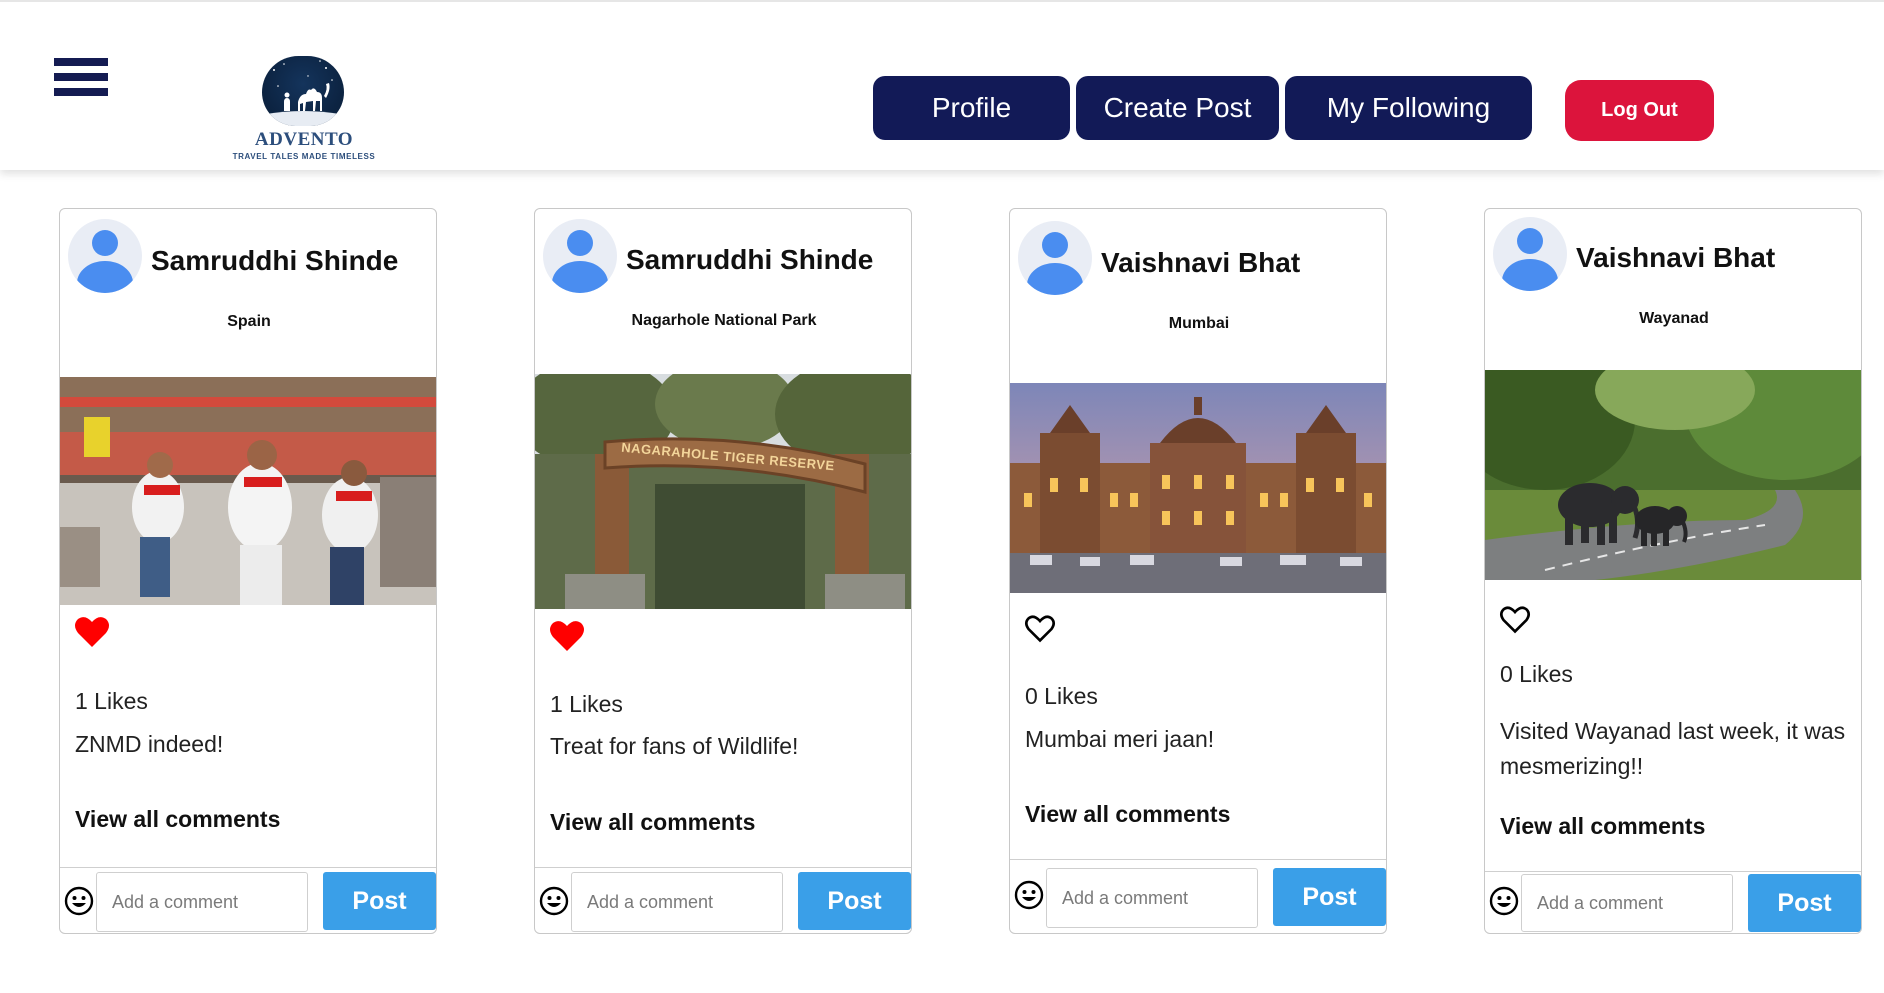 This screenshot has height=993, width=1884. Describe the element at coordinates (1674, 318) in the screenshot. I see `post-location: Wayanad` at that location.